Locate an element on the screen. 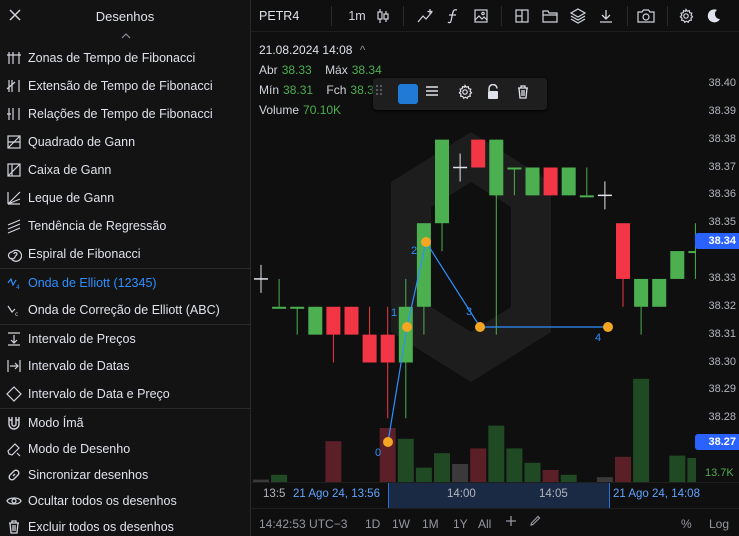 The height and width of the screenshot is (536, 739). candles-icon is located at coordinates (383, 16).